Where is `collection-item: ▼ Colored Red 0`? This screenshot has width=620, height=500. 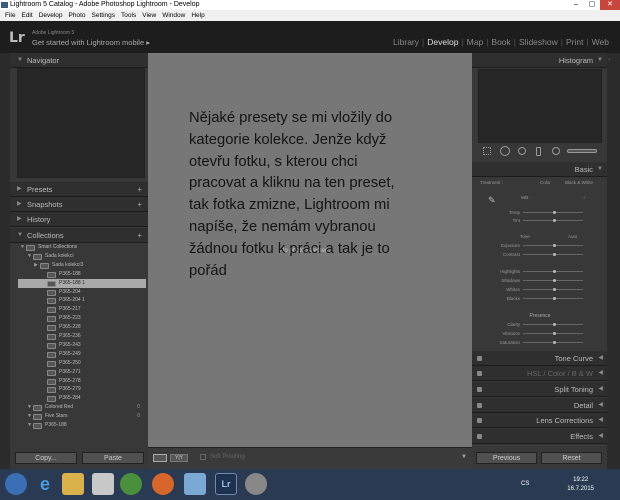
collection-item: ▼ Colored Red 0 is located at coordinates (82, 407).